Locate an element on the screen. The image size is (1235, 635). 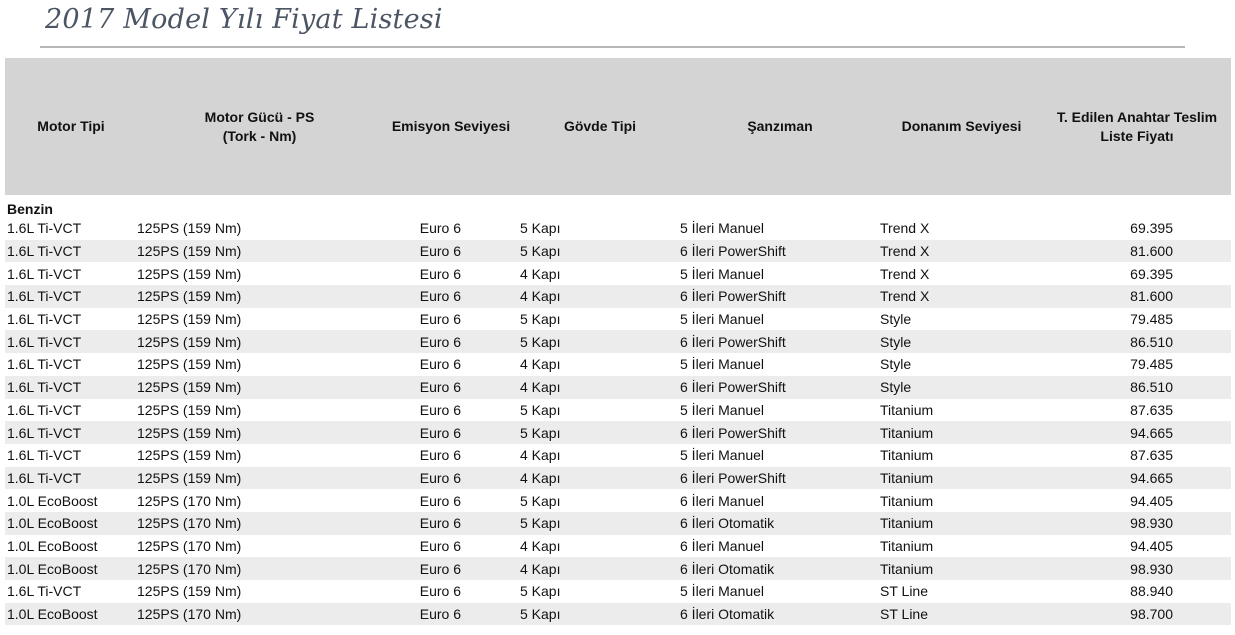
header-label-line: T. Edilen Anahtar Teslim is located at coordinates (1137, 116).